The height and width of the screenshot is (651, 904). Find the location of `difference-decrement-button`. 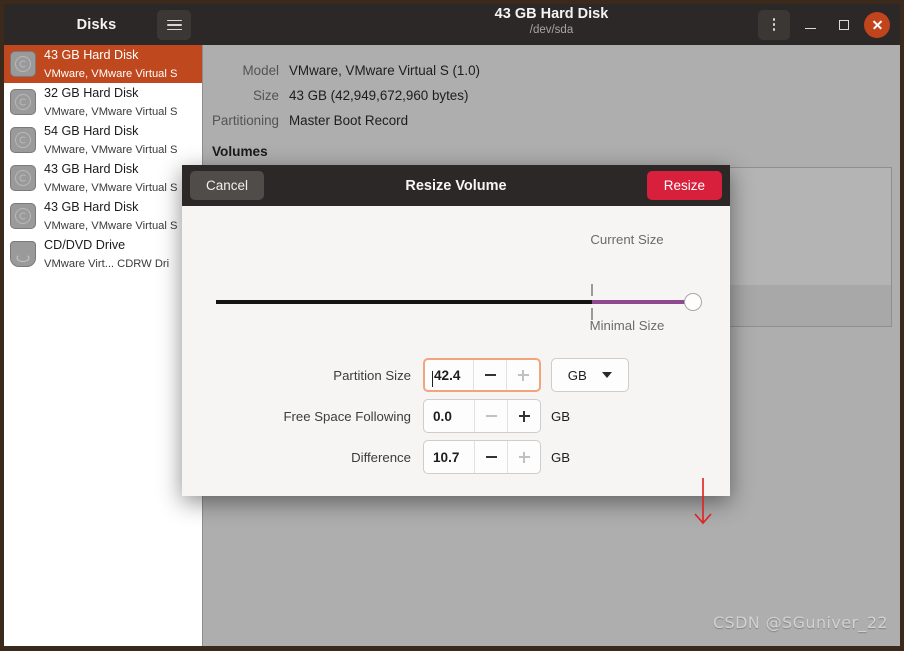

difference-decrement-button is located at coordinates (490, 457).